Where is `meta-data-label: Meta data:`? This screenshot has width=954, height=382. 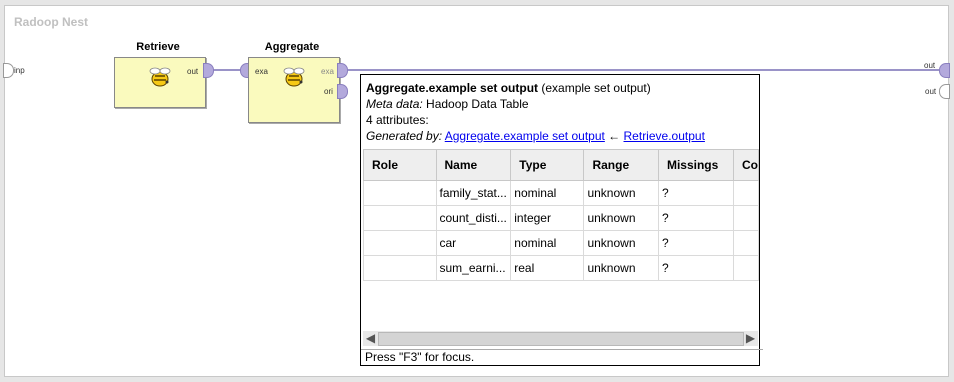 meta-data-label: Meta data: is located at coordinates (394, 104).